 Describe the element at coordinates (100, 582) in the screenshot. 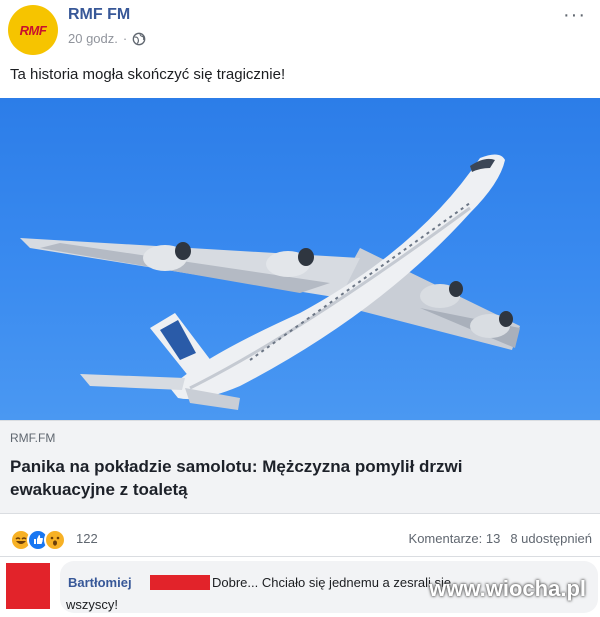

I see `comment-author: Bartłomiej` at that location.